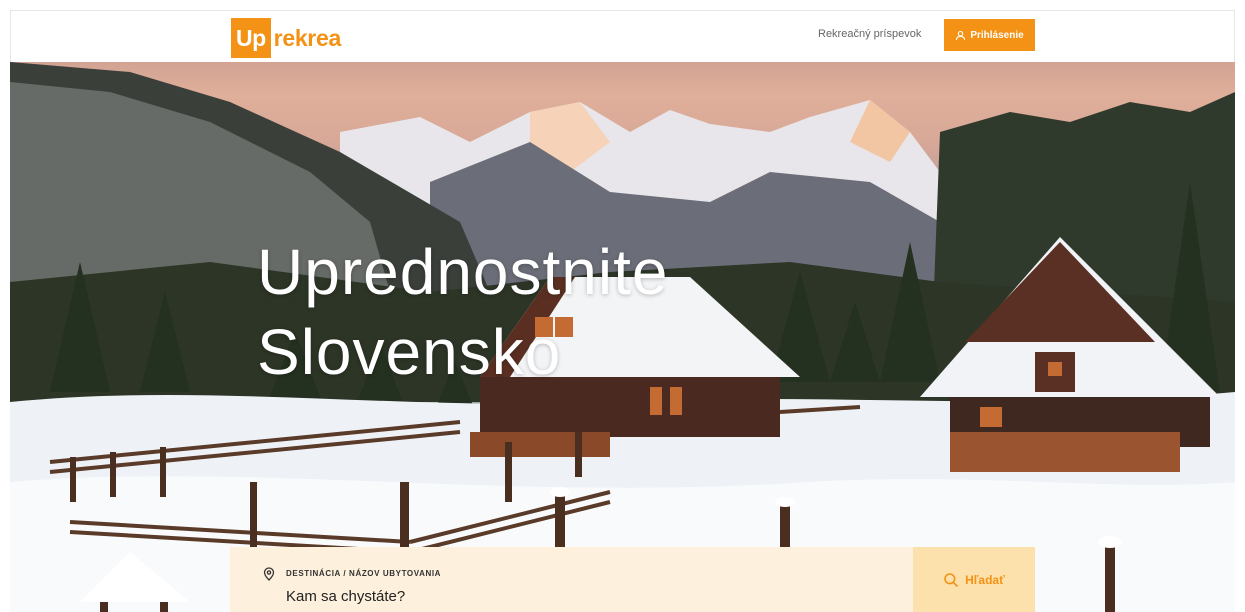  What do you see at coordinates (409, 352) in the screenshot?
I see `hero-title-line-2: Slovensko` at bounding box center [409, 352].